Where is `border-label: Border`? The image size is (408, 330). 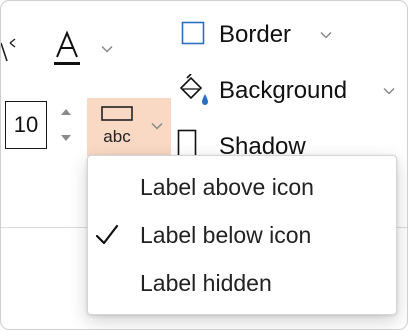
border-label: Border is located at coordinates (255, 34).